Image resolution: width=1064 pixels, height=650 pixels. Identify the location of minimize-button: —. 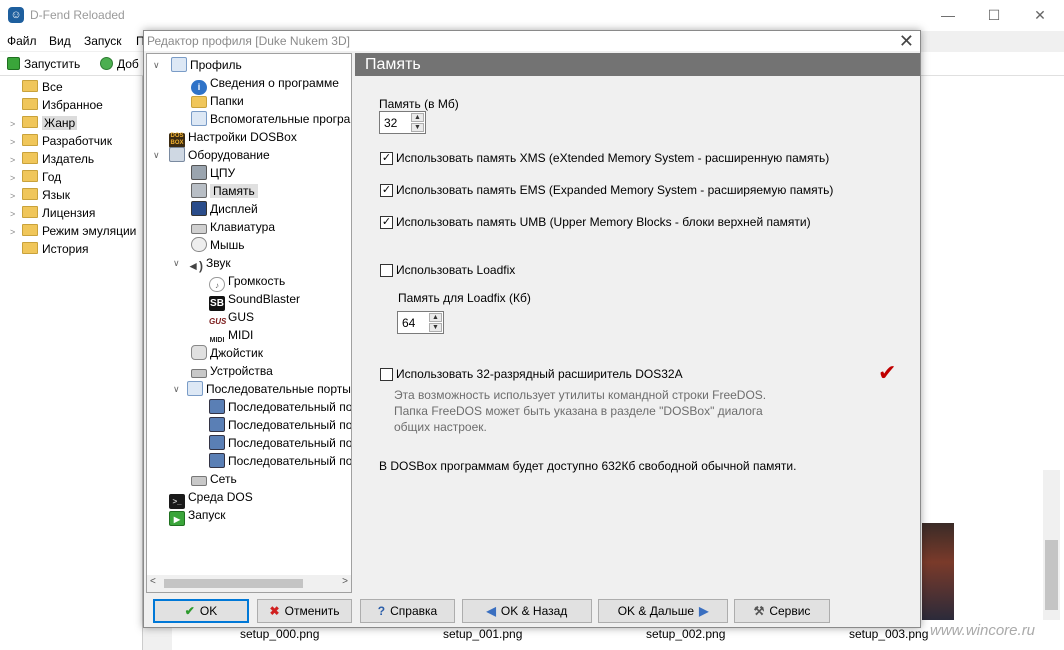
(948, 15).